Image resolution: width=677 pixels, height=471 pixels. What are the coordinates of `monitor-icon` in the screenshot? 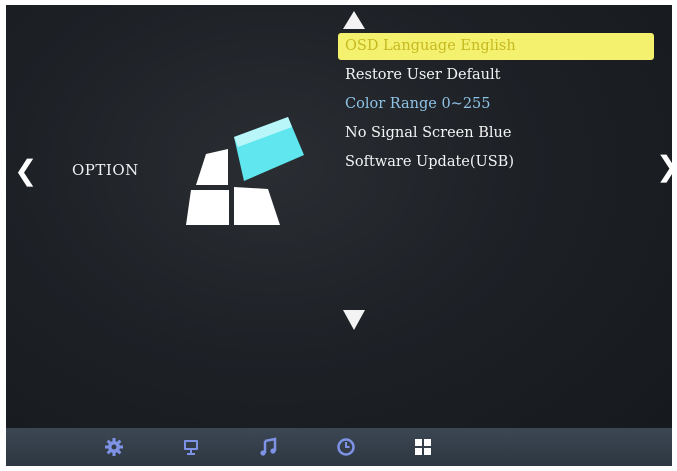 It's located at (191, 447).